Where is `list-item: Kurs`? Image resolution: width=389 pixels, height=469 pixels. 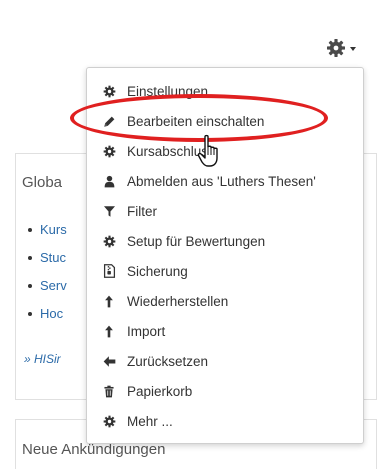
list-item: Kurs is located at coordinates (47, 230).